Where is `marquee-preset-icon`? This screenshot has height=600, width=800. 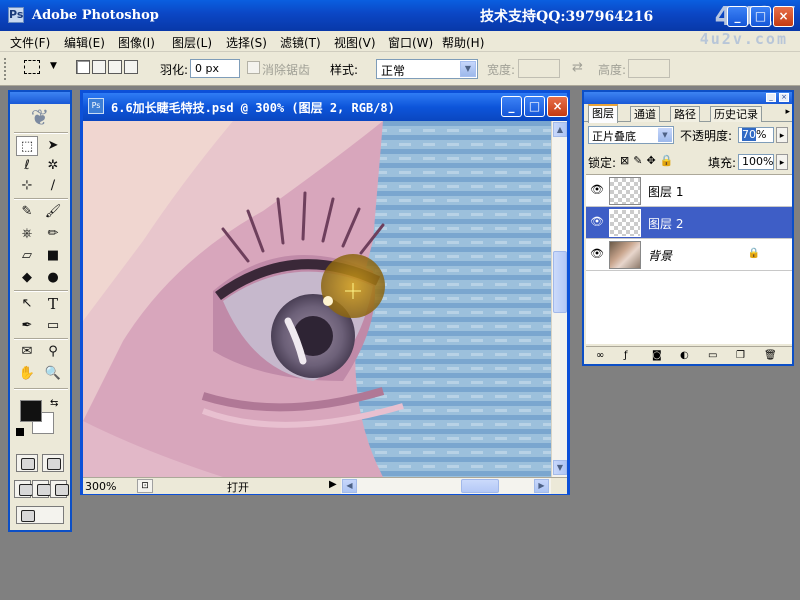 marquee-preset-icon is located at coordinates (32, 67).